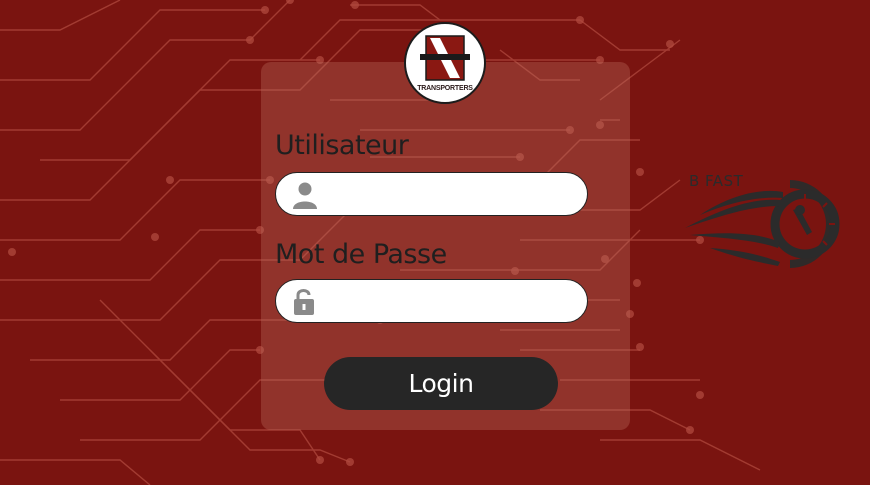  What do you see at coordinates (361, 254) in the screenshot?
I see `password-label: Mot de Passe` at bounding box center [361, 254].